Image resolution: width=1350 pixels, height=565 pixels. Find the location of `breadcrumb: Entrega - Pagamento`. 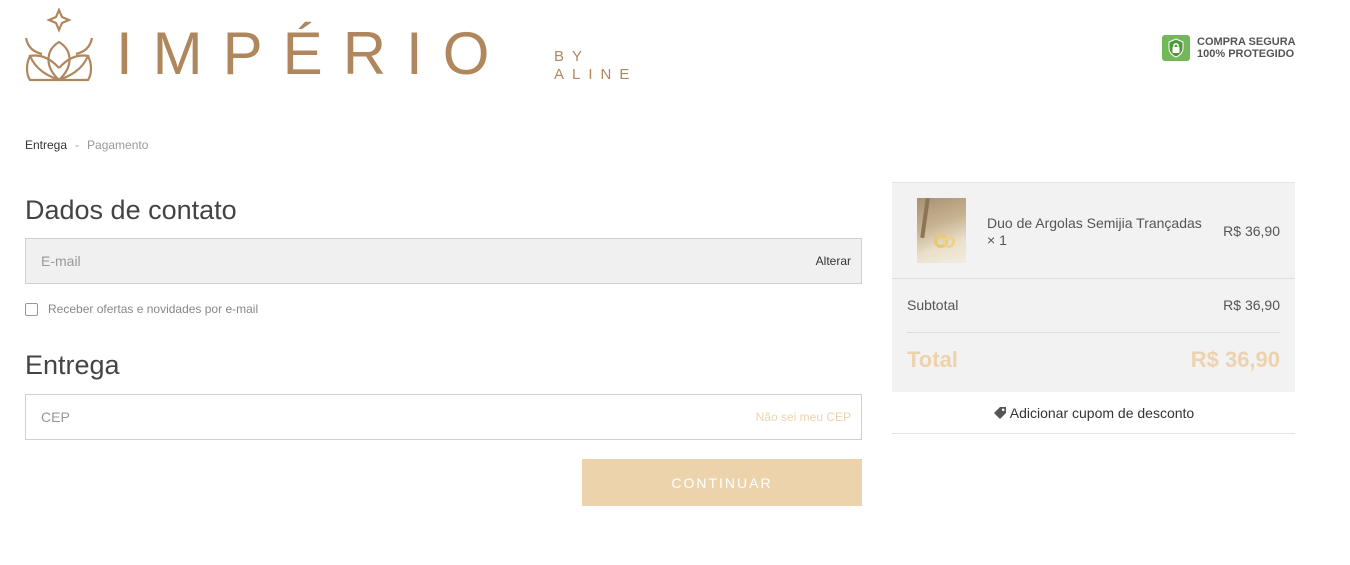

breadcrumb: Entrega - Pagamento is located at coordinates (86, 145).